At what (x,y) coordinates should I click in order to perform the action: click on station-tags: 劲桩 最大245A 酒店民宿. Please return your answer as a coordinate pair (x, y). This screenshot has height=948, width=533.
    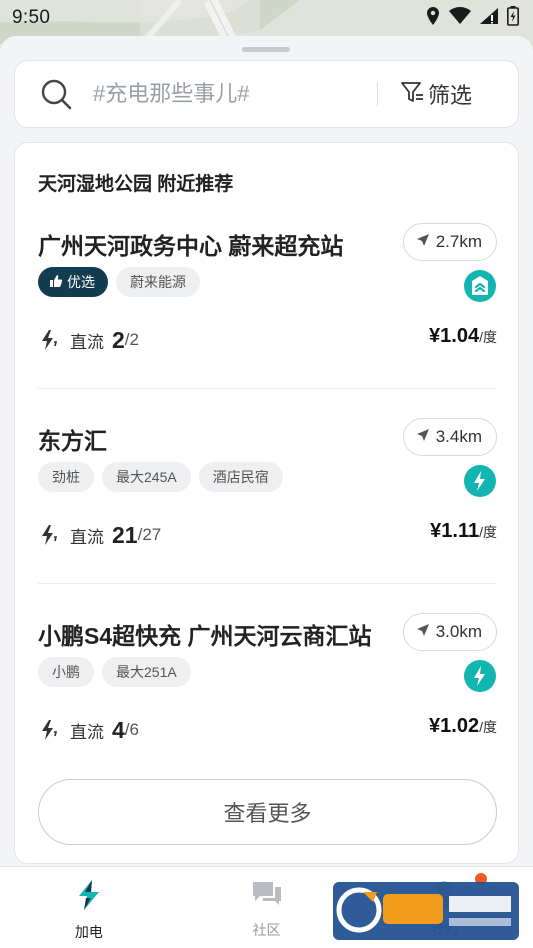
    Looking at the image, I should click on (160, 477).